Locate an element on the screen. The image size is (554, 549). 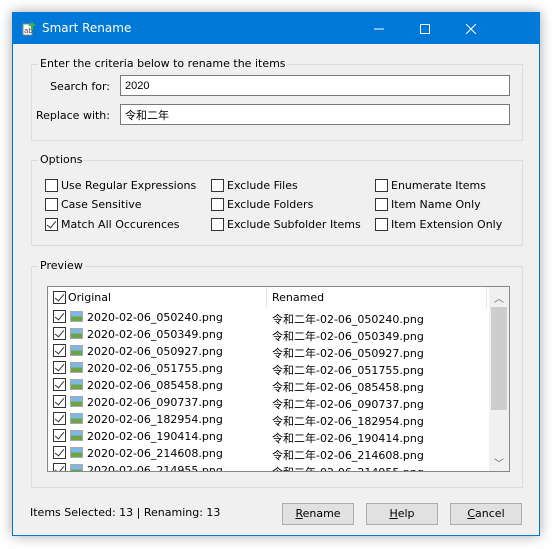
renamed-name: 令和二年-02-06_214955.png is located at coordinates (348, 467).